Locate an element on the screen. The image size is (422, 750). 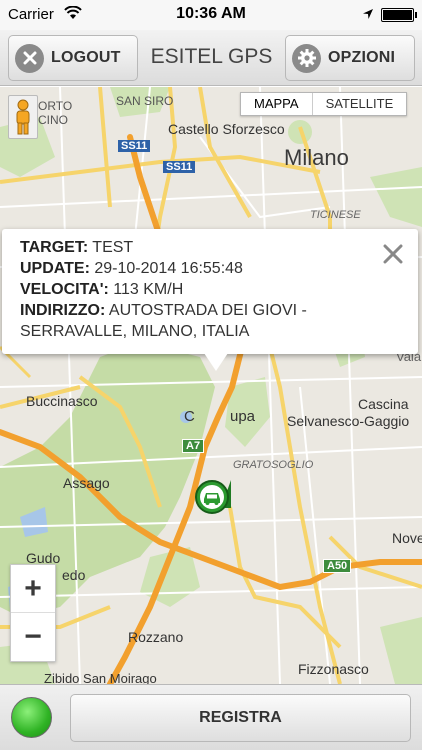
map-label: Buccinasco is located at coordinates (62, 401).